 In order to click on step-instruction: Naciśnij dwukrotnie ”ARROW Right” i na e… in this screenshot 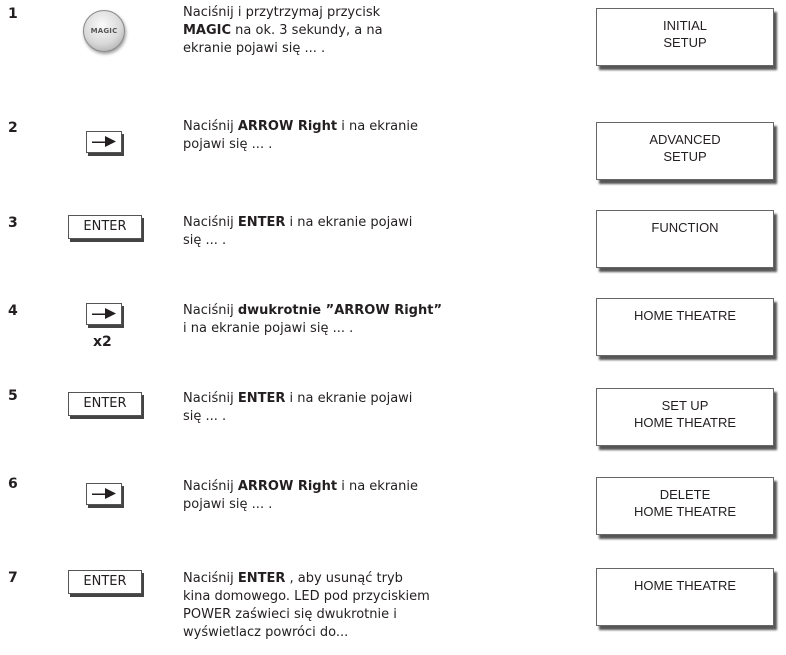, I will do `click(313, 320)`.